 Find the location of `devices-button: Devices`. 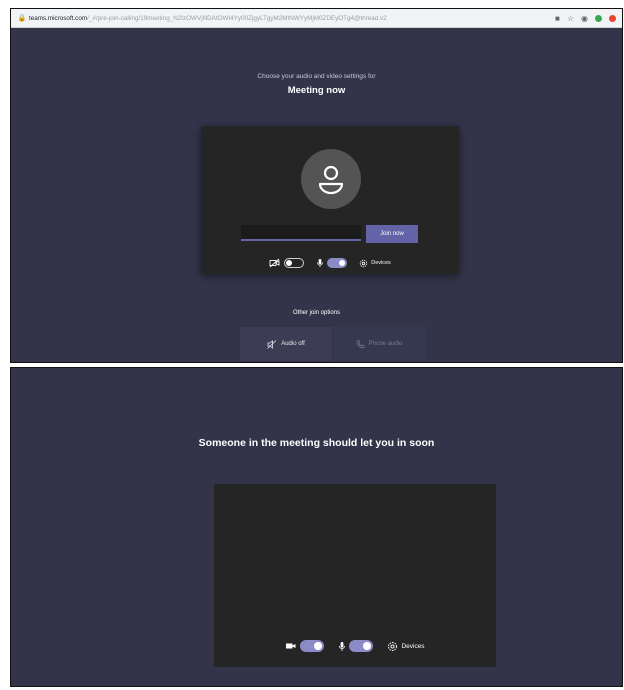

devices-button: Devices is located at coordinates (375, 263).